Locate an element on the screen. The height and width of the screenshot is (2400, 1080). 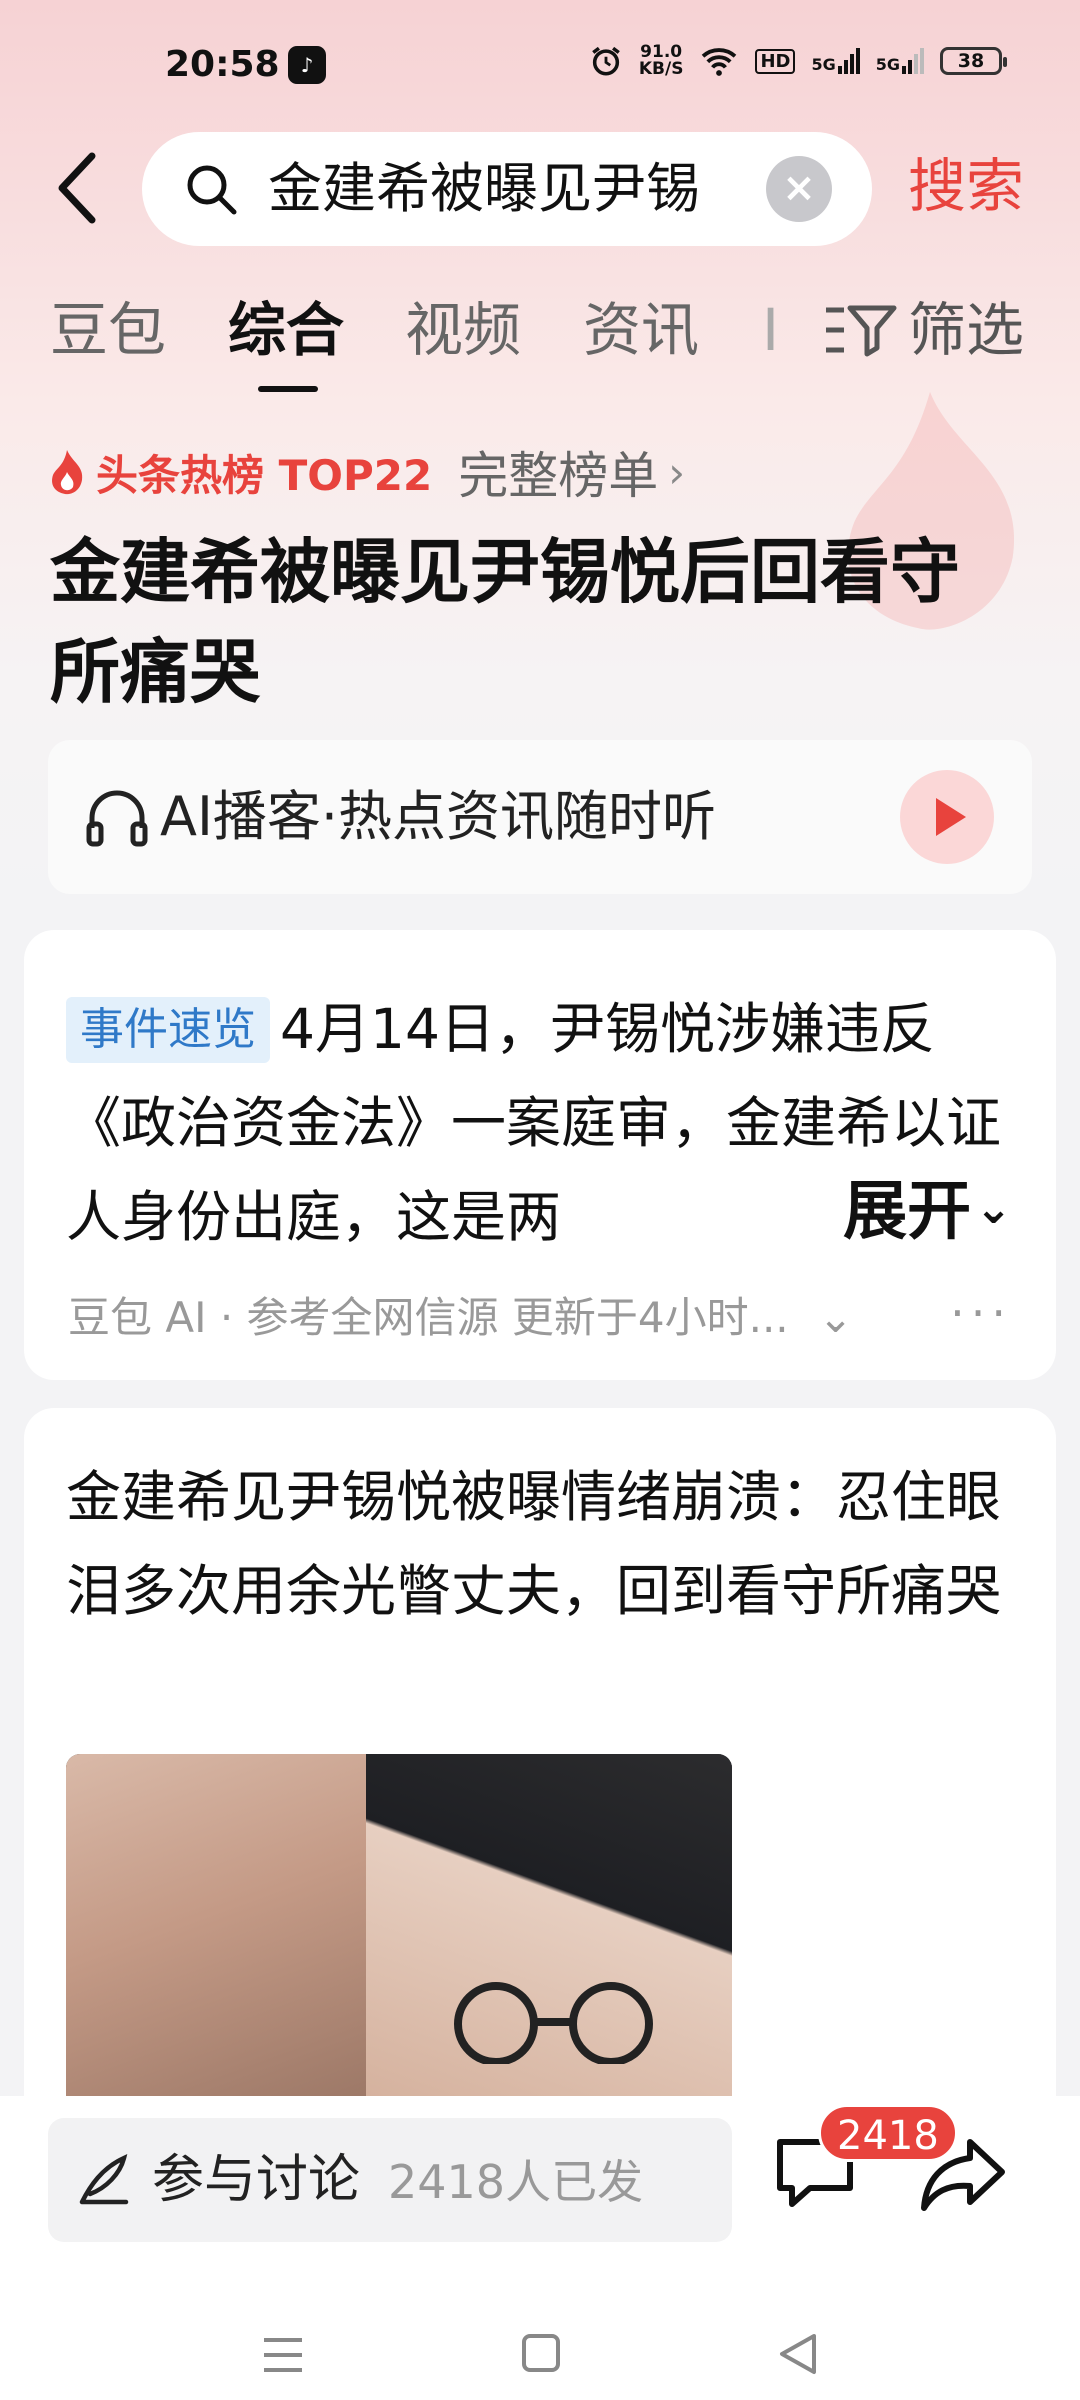
expand-button: 展开⌄ is located at coordinates (882, 1209).